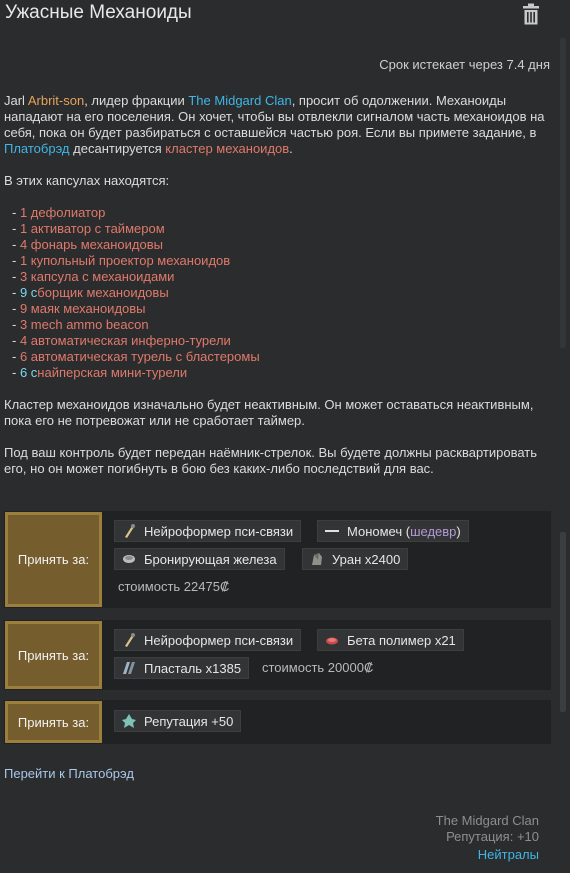 This screenshot has height=873, width=570. I want to click on reward-item: Пласталь x1385, so click(182, 668).